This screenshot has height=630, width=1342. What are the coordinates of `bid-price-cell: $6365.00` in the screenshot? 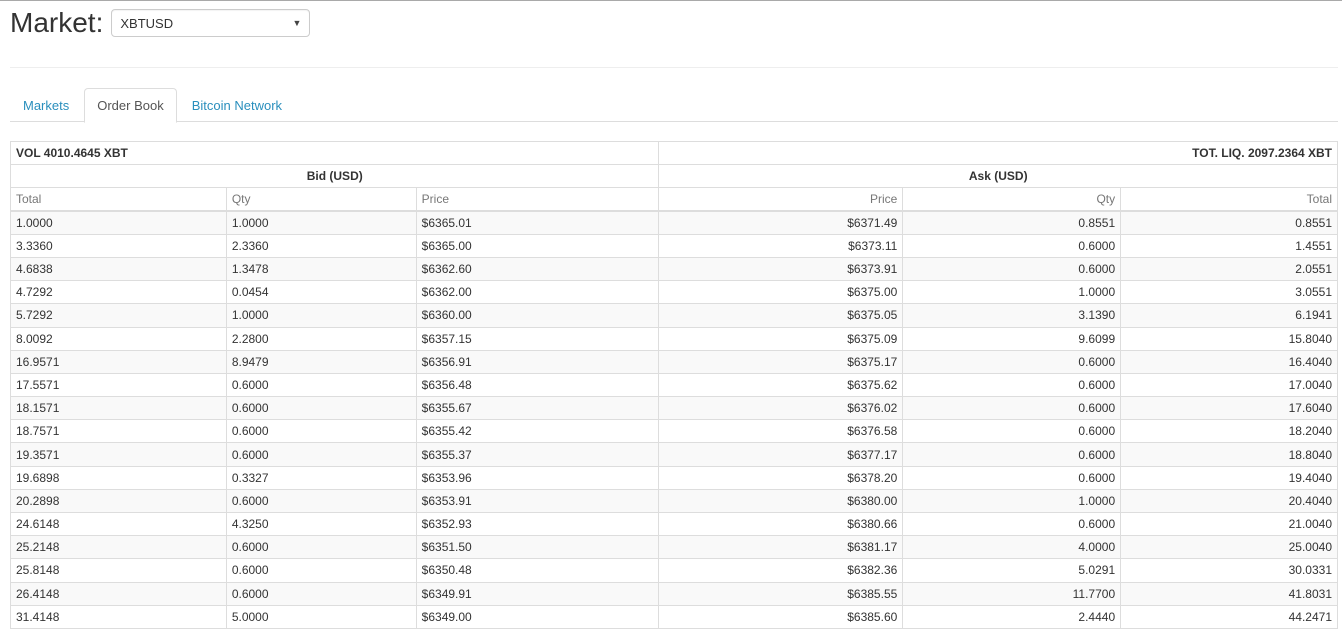 It's located at (537, 245).